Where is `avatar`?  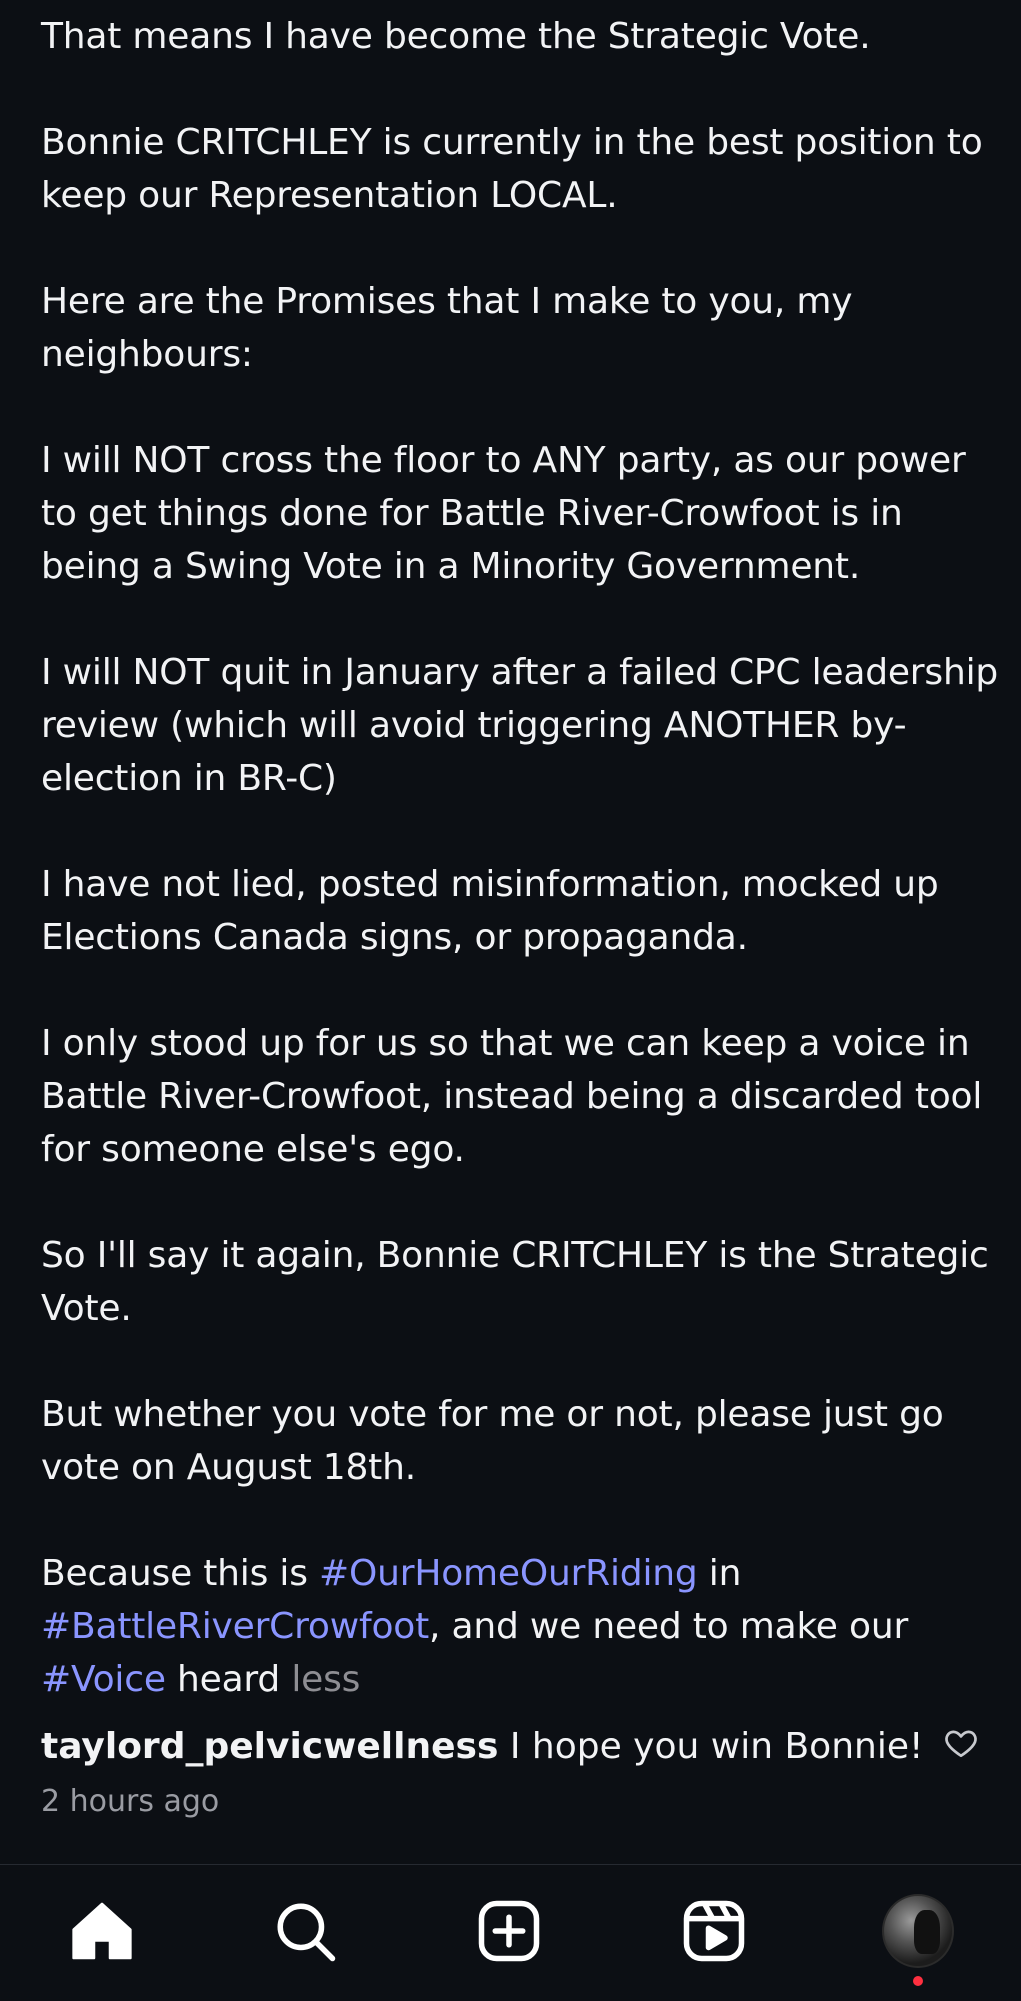 avatar is located at coordinates (918, 1931).